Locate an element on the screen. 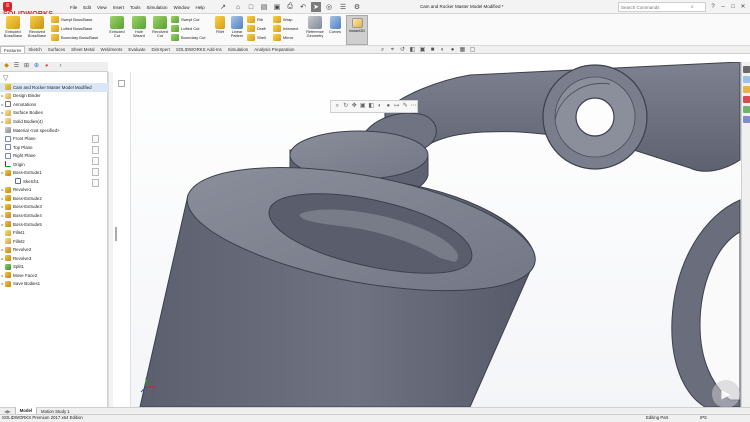 This screenshot has height=422, width=750. tab-surfaces: Surfaces is located at coordinates (56, 49).